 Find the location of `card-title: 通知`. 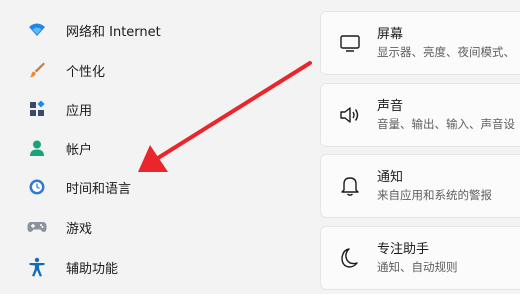

card-title: 通知 is located at coordinates (390, 177).